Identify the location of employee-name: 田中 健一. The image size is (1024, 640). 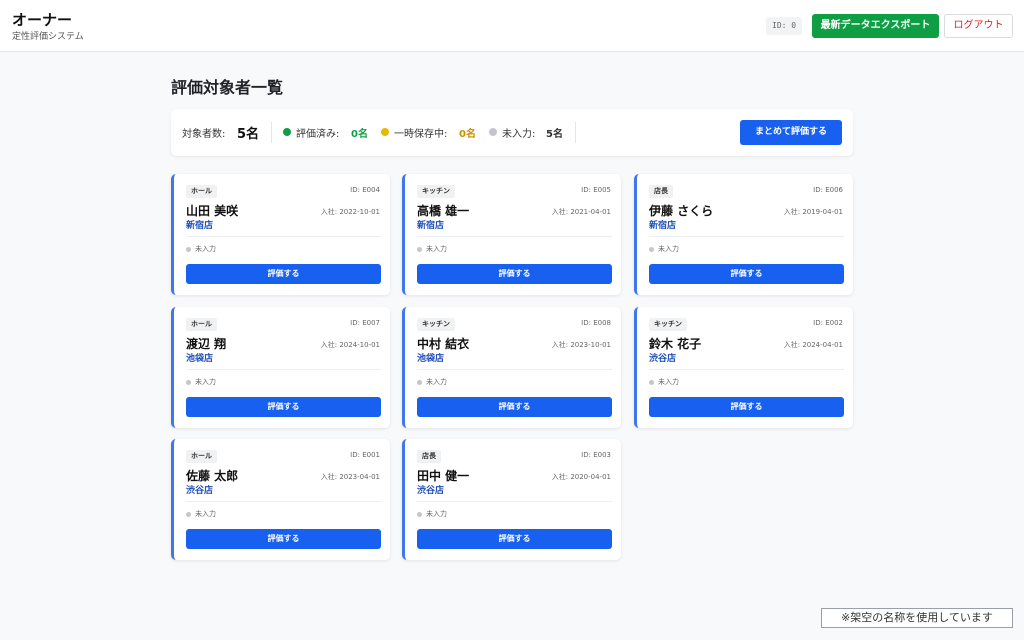
(443, 476).